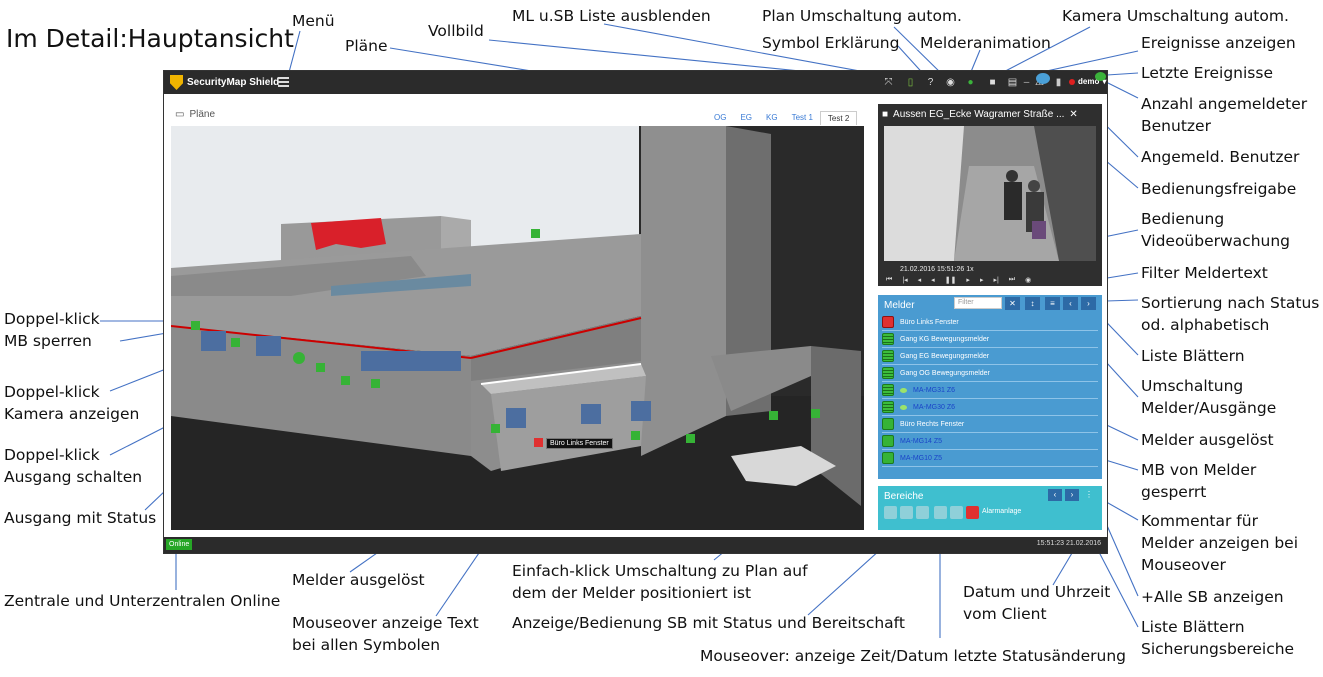 The width and height of the screenshot is (1323, 677). I want to click on status-bar: Online 15:51:23 21.02.2016, so click(635, 545).